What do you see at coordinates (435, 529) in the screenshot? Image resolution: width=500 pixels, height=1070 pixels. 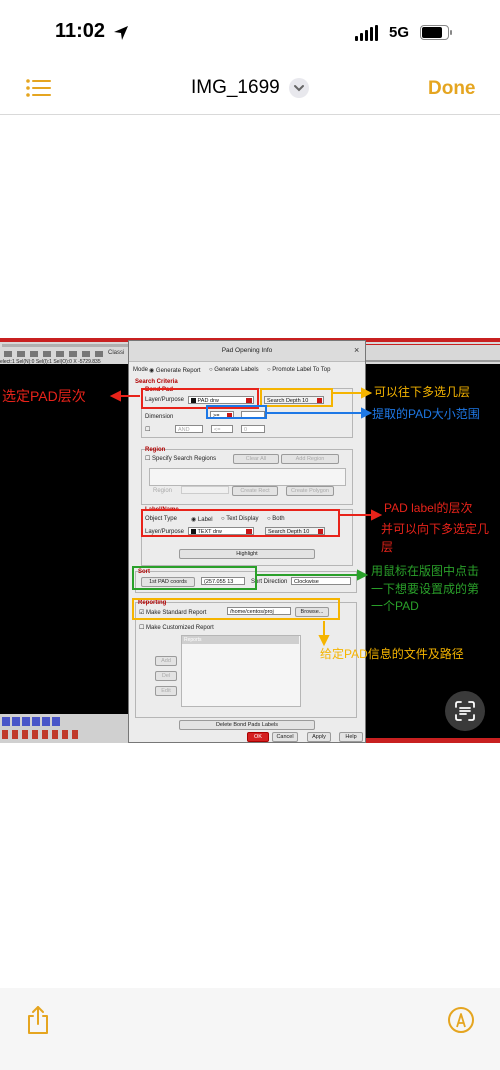 I see `annotation-label-layer-2: 并可以向下多选定几` at bounding box center [435, 529].